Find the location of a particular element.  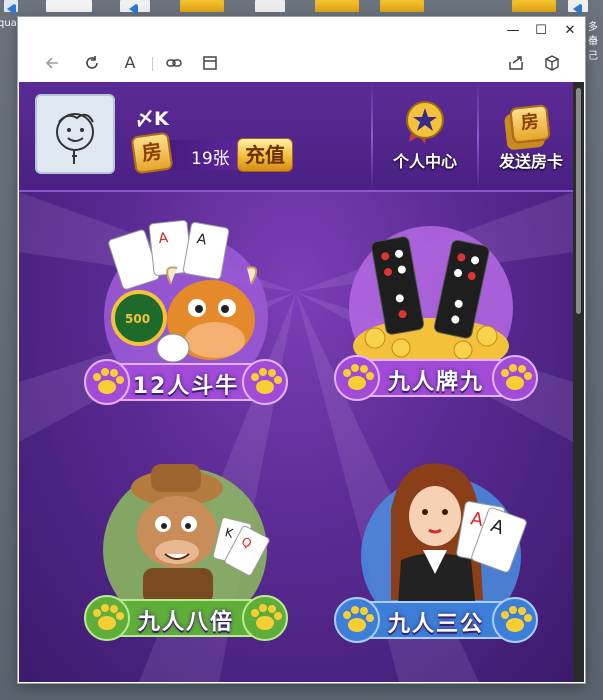

game-title: 九人三公 is located at coordinates (435, 624).